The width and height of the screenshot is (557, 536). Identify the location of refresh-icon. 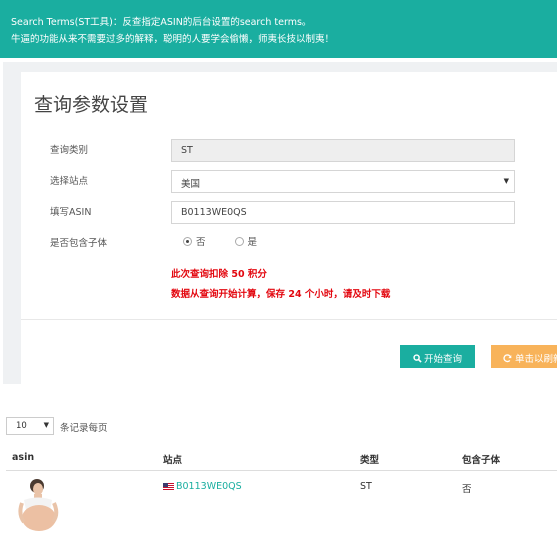
(507, 358).